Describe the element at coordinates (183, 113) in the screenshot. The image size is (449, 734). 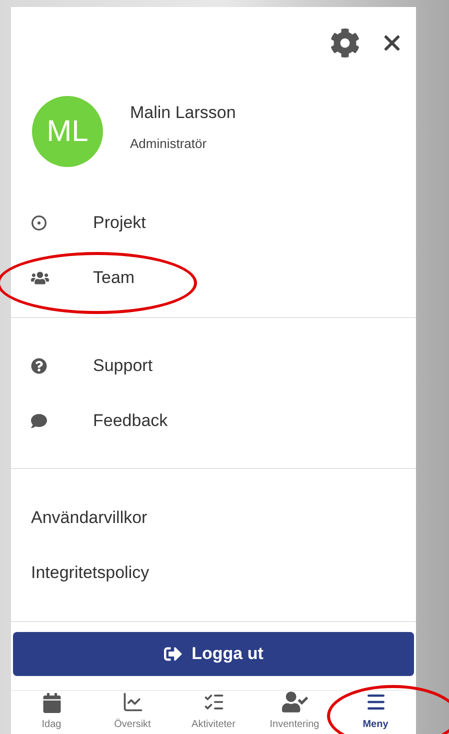
I see `user-name: Malin Larsson` at that location.